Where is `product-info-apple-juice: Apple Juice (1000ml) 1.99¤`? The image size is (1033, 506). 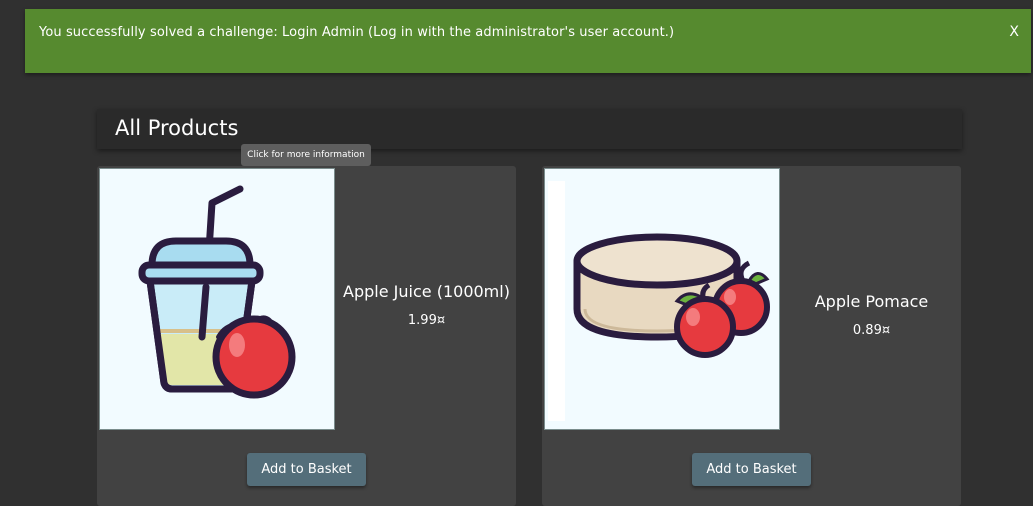 product-info-apple-juice: Apple Juice (1000ml) 1.99¤ is located at coordinates (426, 305).